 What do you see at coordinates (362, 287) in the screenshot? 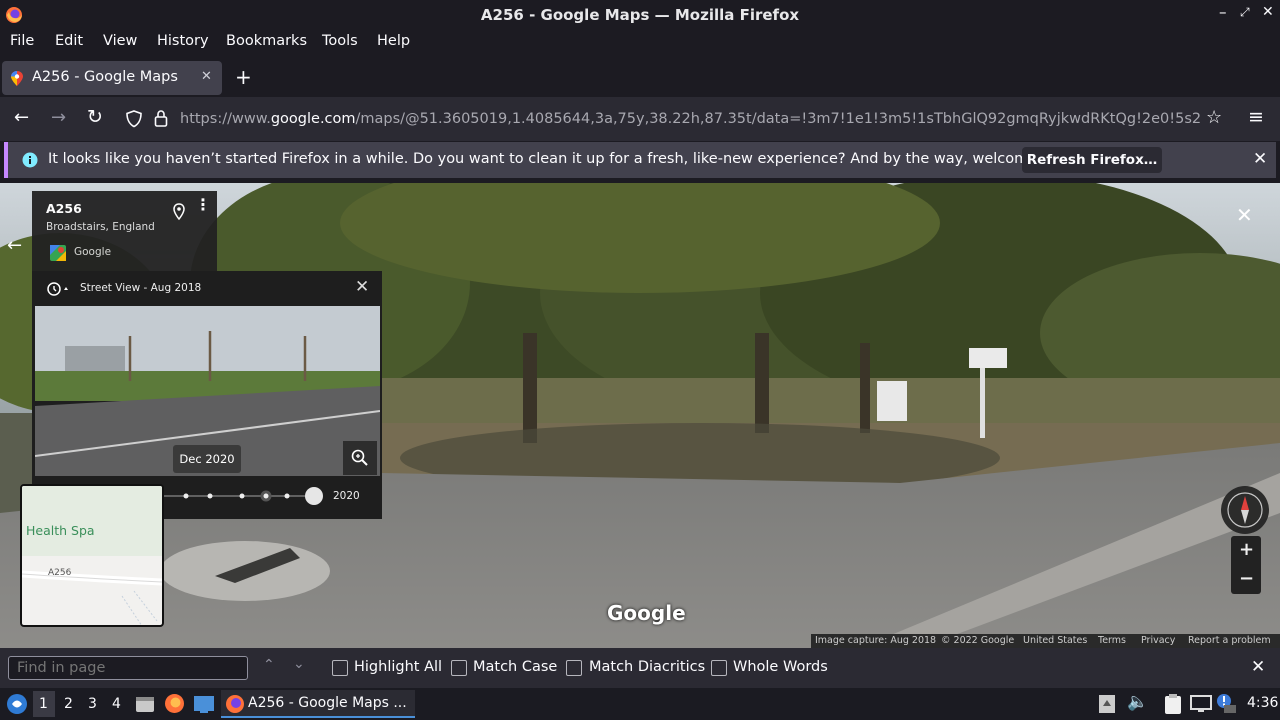
I see `timeline-close-icon: ✕` at bounding box center [362, 287].